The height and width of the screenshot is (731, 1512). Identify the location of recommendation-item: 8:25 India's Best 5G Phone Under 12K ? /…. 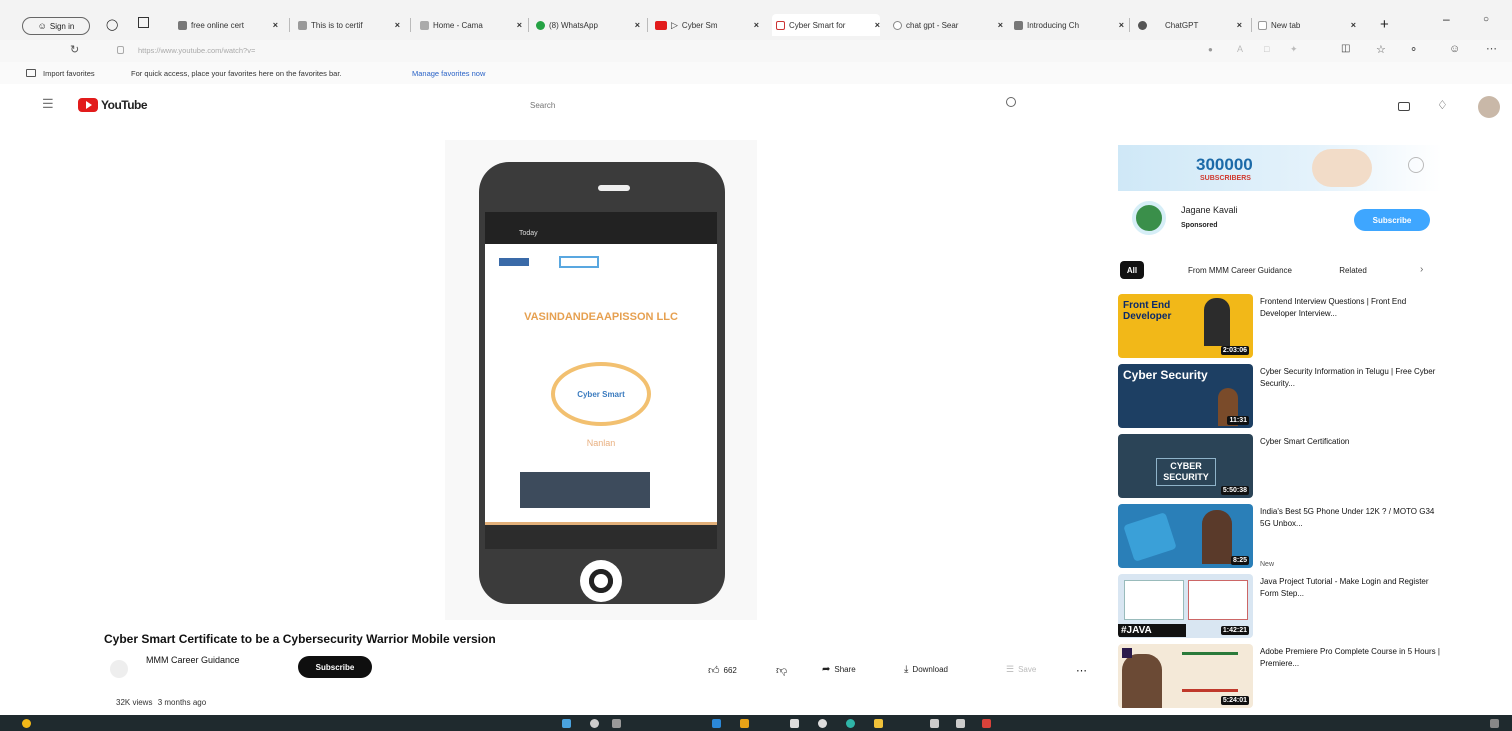
(1283, 537).